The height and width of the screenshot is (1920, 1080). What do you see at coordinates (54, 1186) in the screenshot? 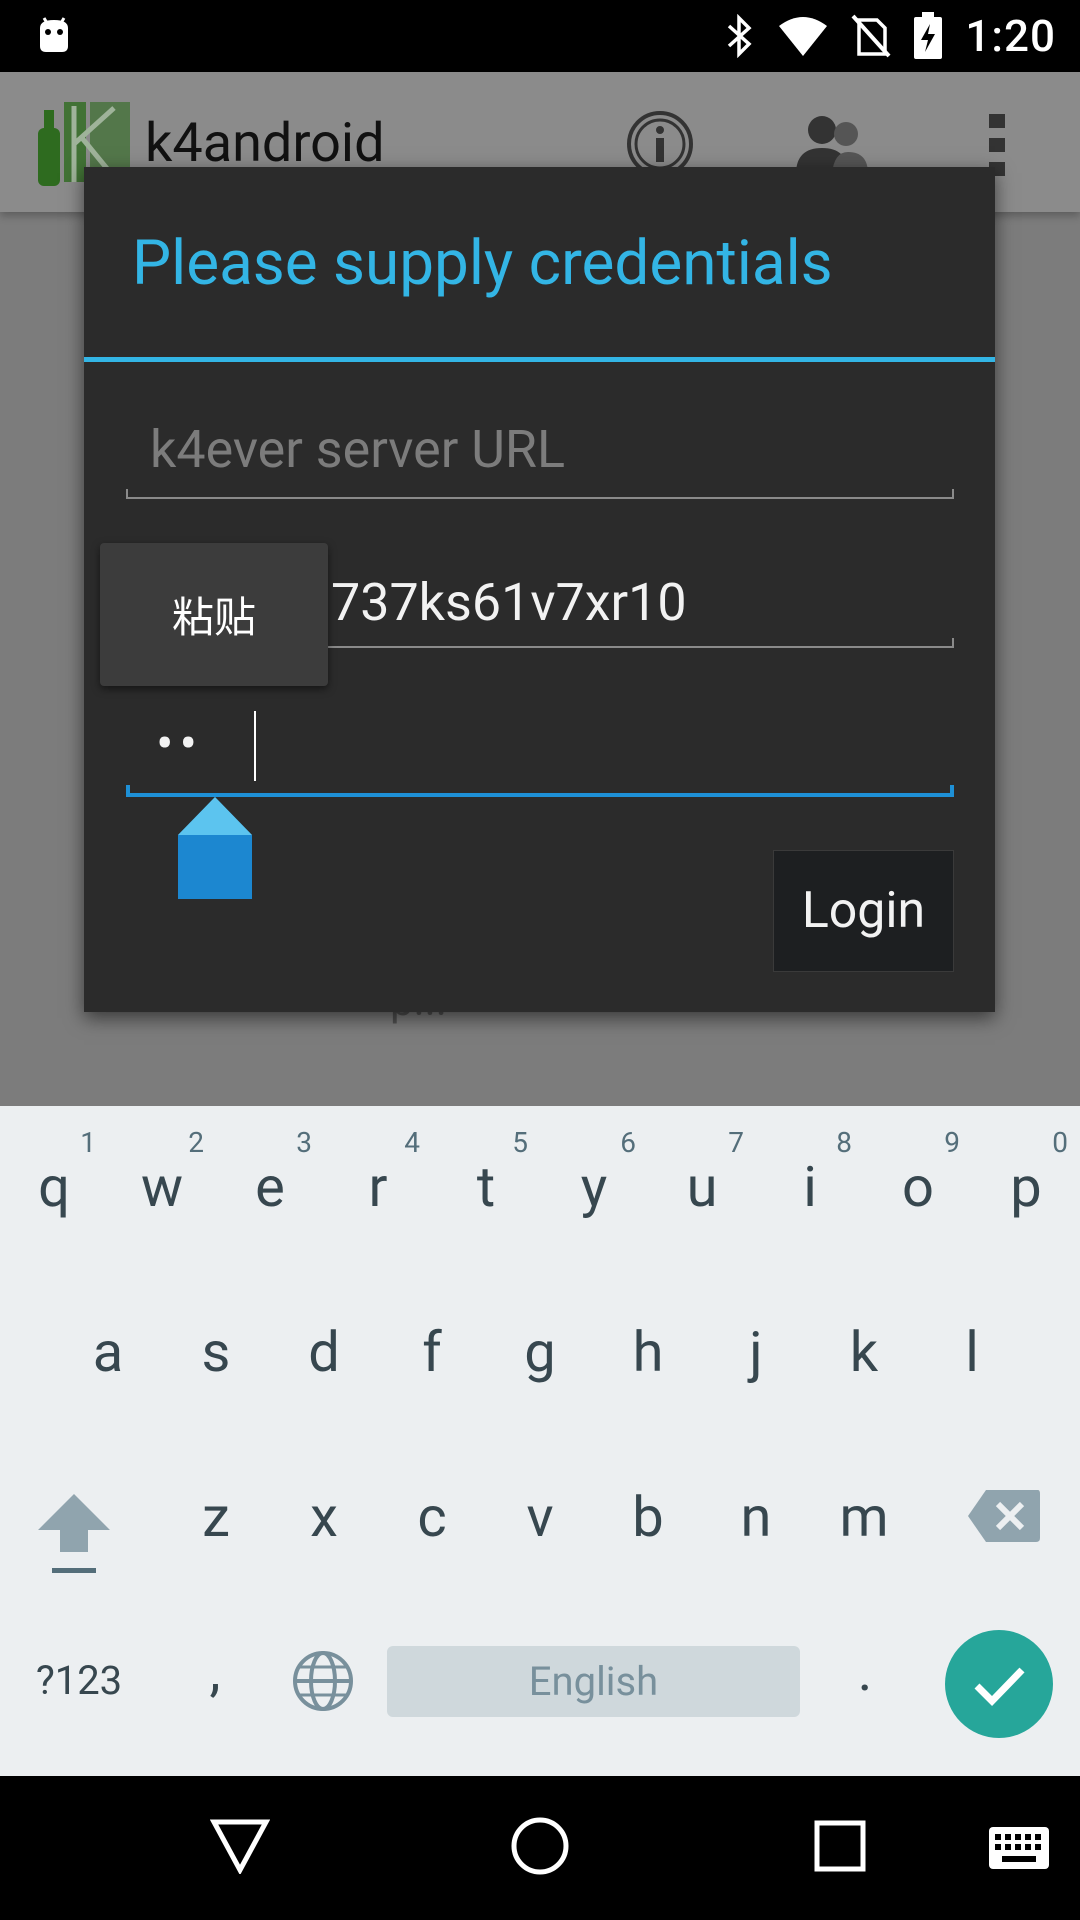
I see `key-q: 1q` at bounding box center [54, 1186].